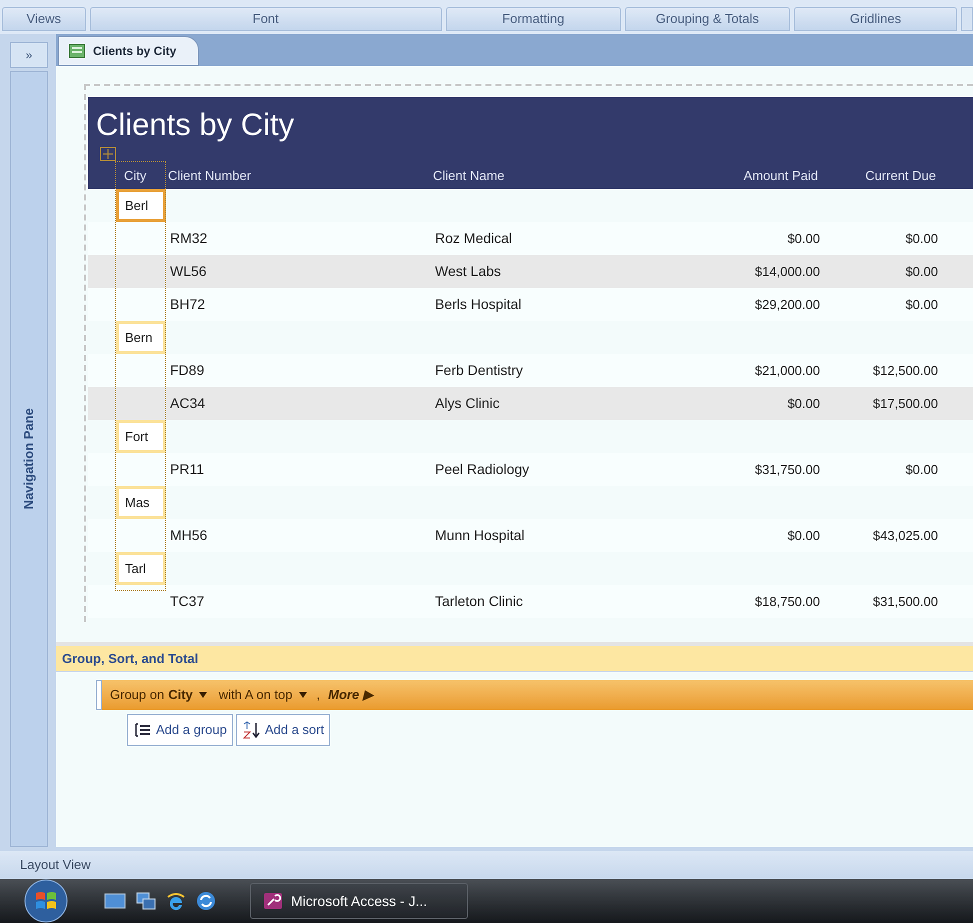 Image resolution: width=973 pixels, height=923 pixels. Describe the element at coordinates (206, 901) in the screenshot. I see `sync-icon` at that location.